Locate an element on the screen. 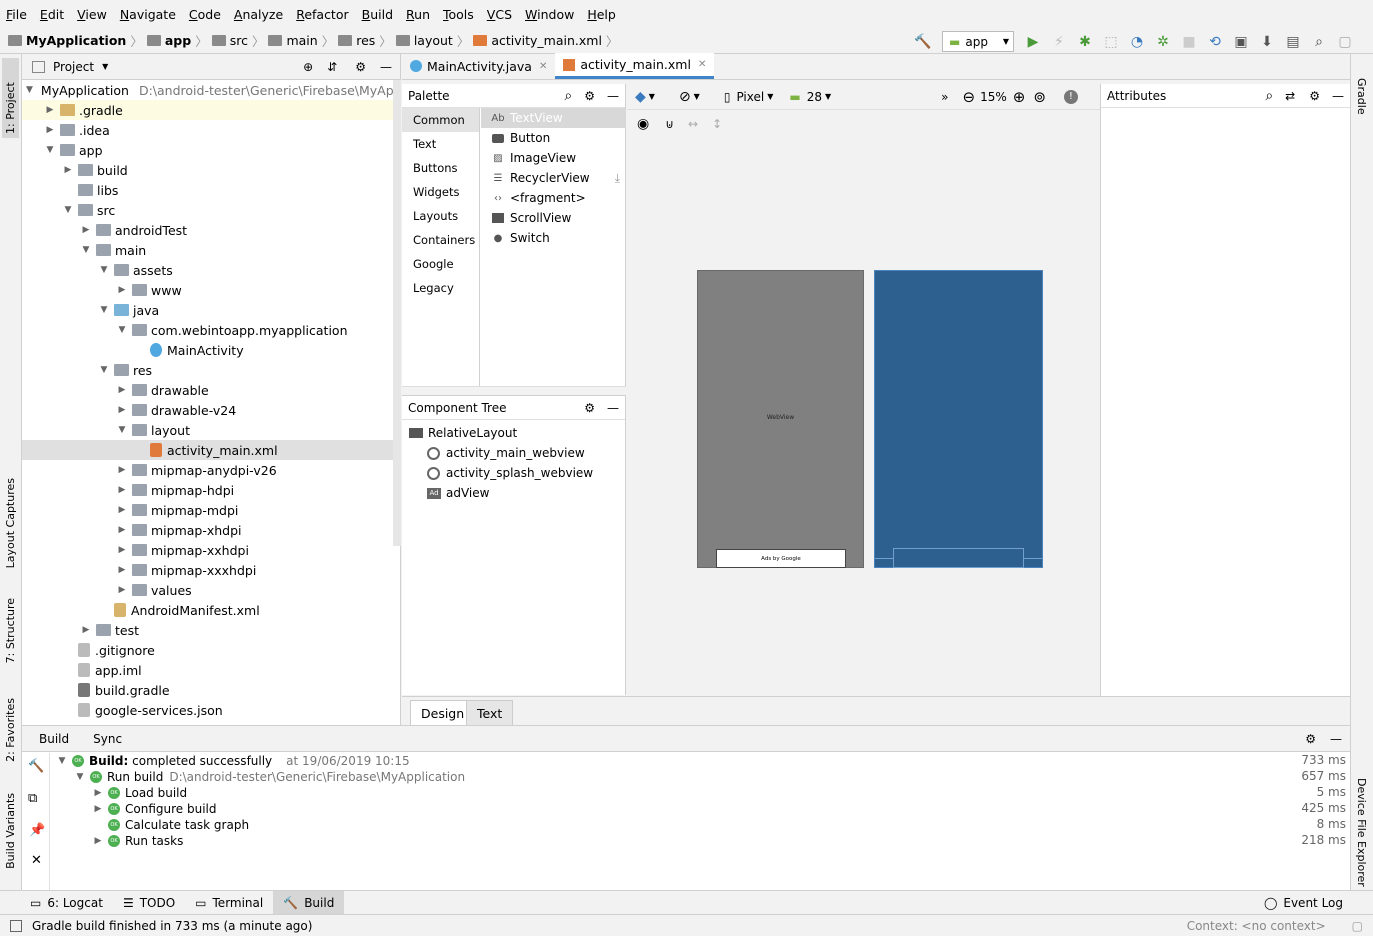  tab-structure: 7: Structure is located at coordinates (10, 630).